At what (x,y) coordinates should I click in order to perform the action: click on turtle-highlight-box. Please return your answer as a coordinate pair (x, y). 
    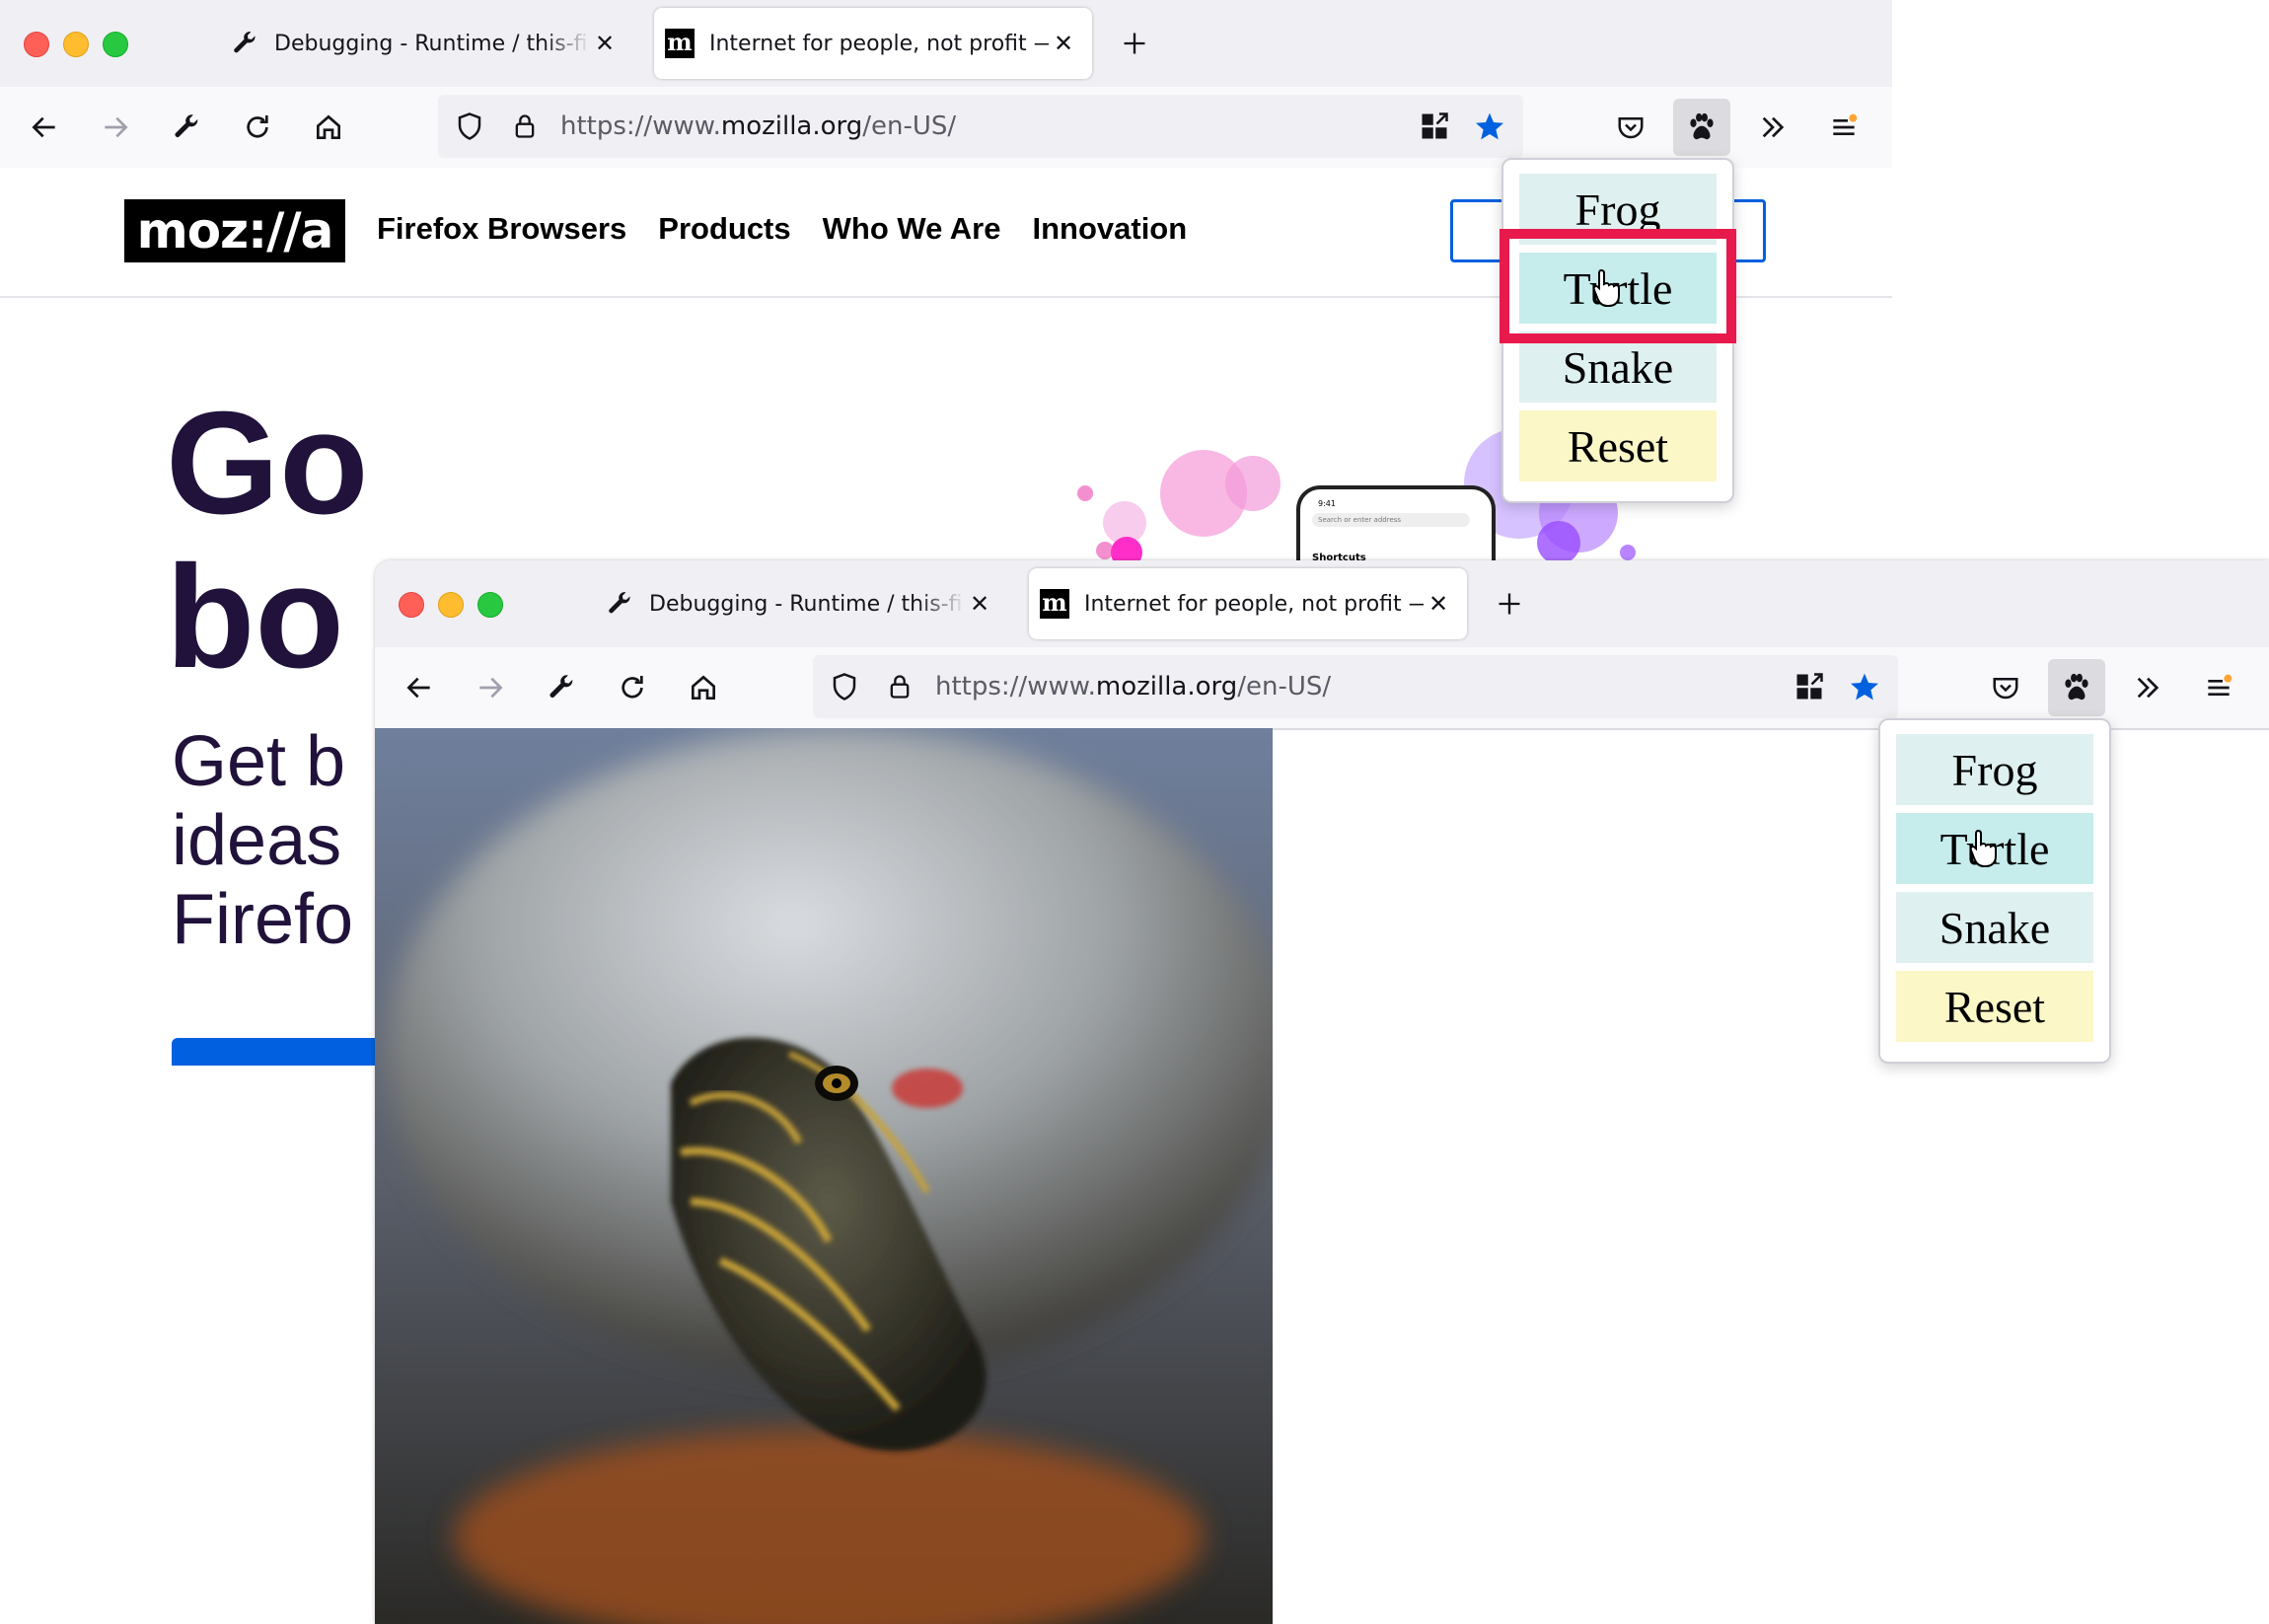
    Looking at the image, I should click on (1618, 286).